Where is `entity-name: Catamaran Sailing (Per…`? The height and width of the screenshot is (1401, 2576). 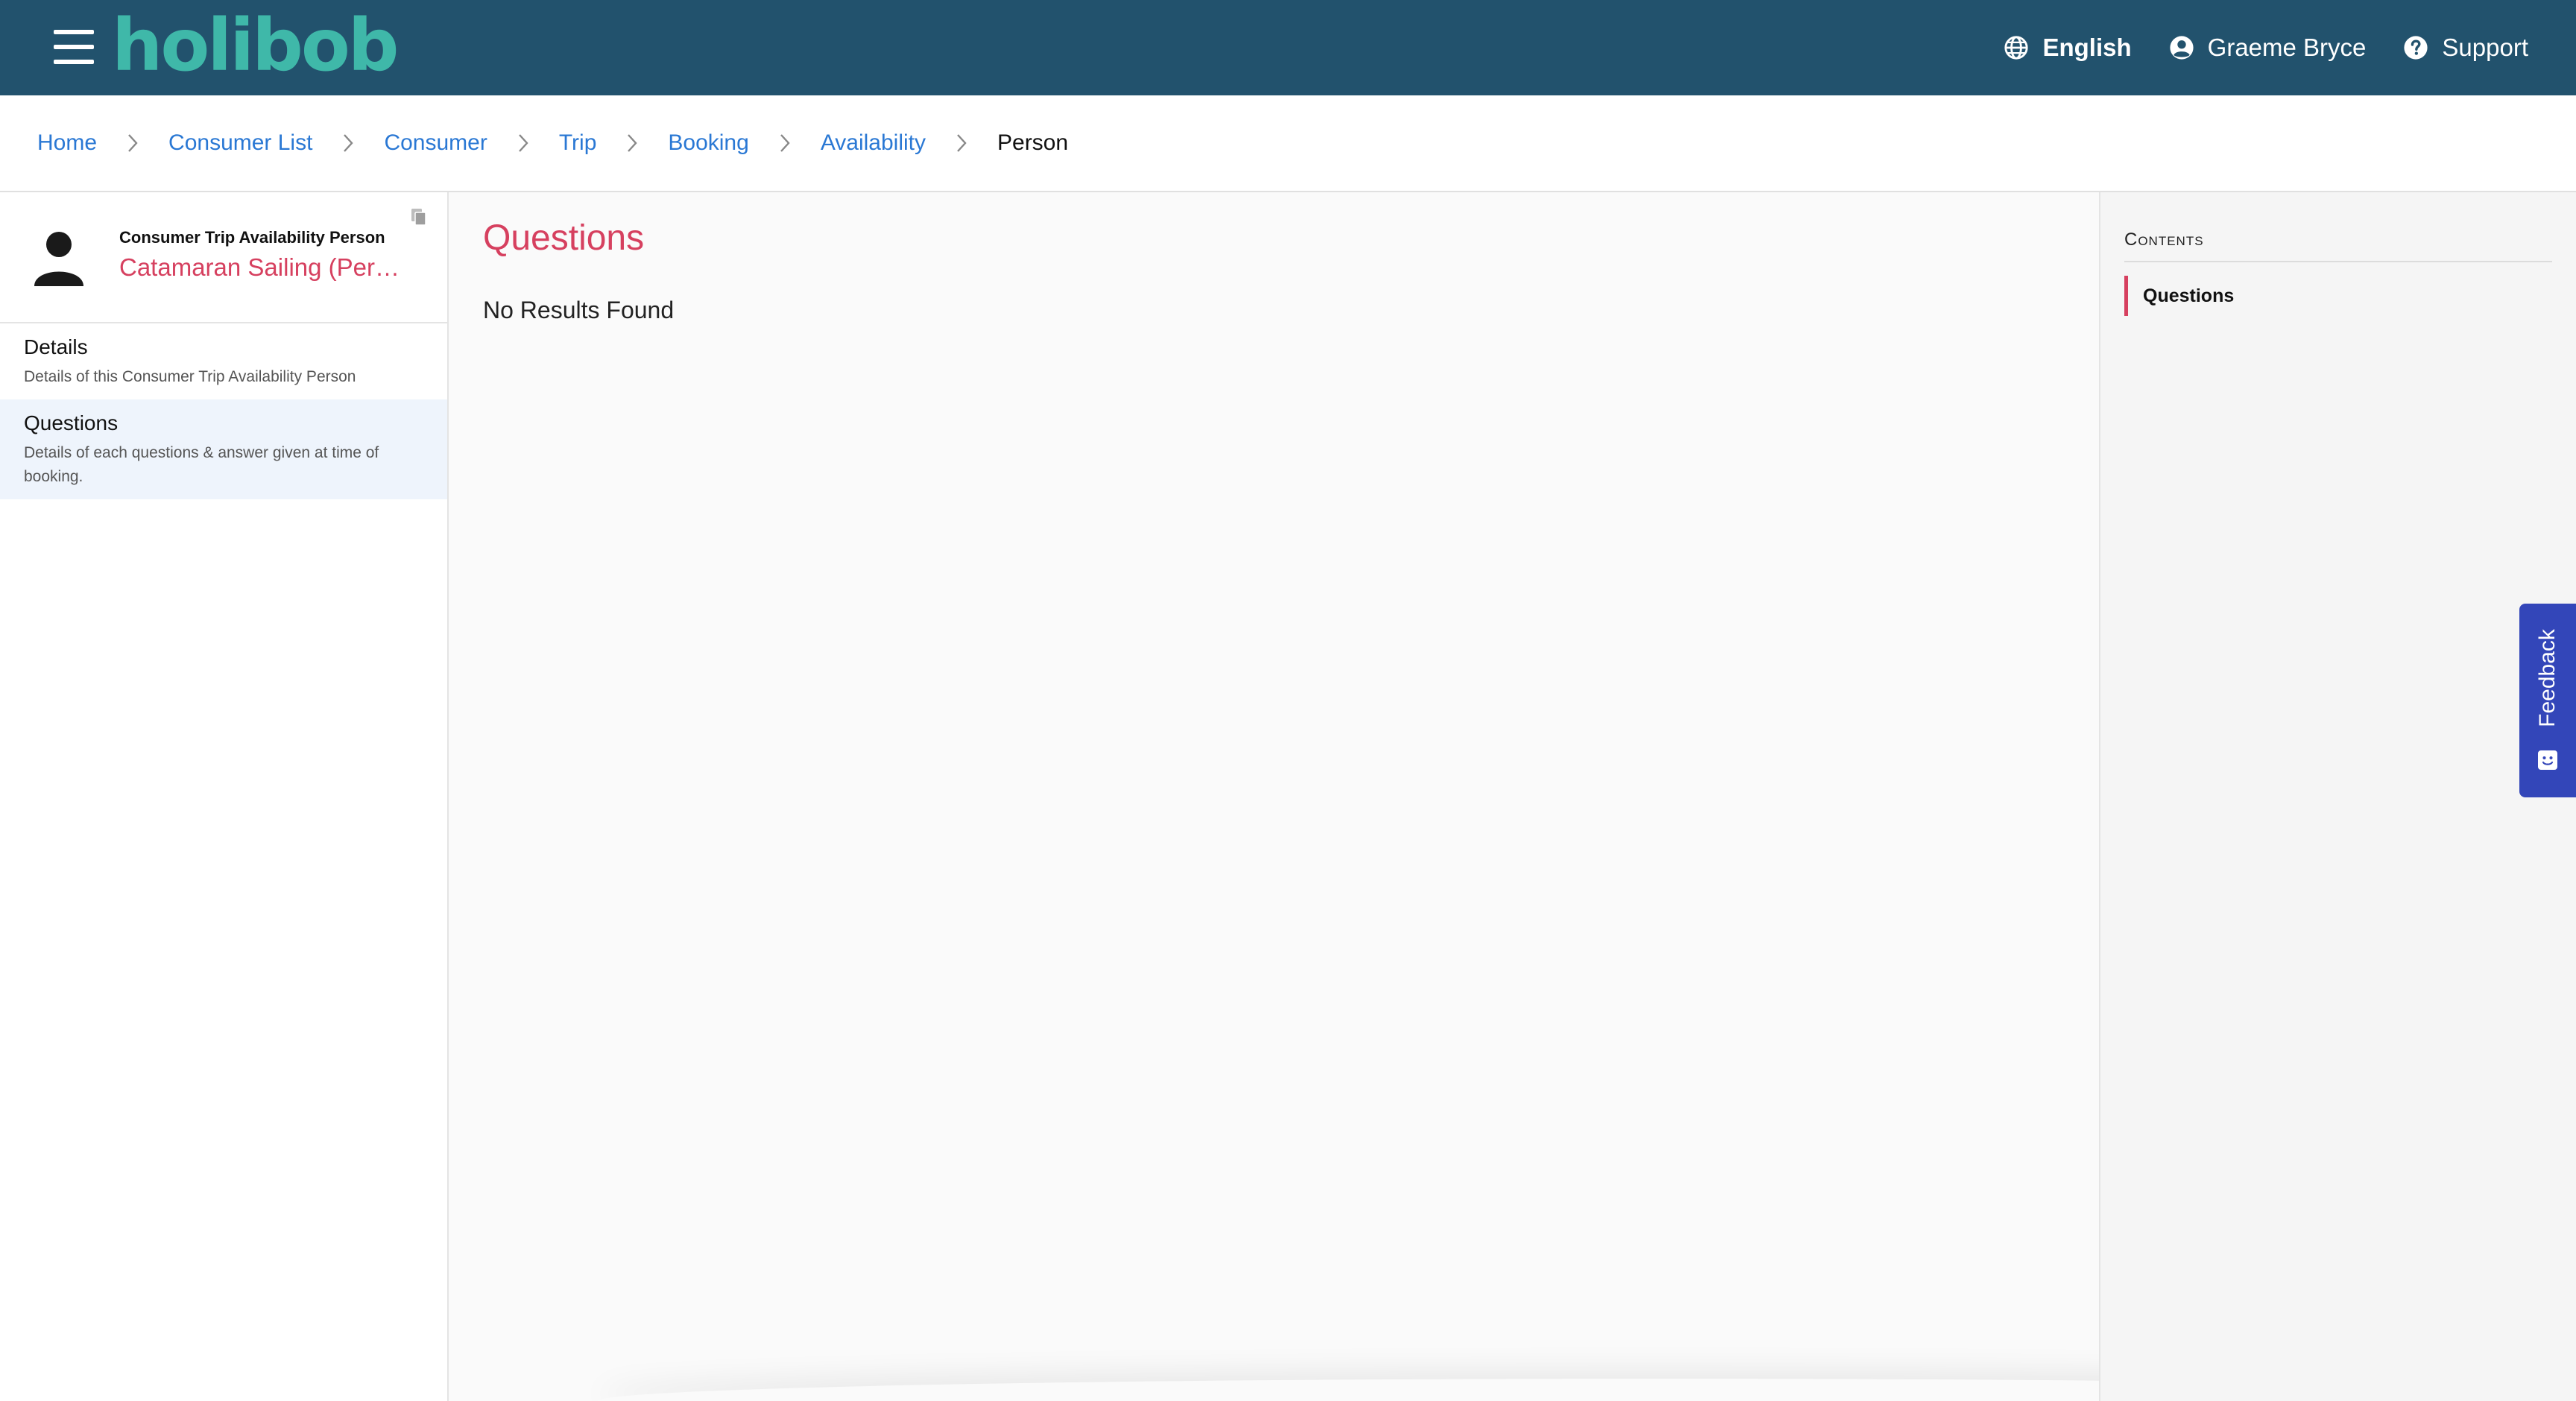 entity-name: Catamaran Sailing (Per… is located at coordinates (259, 267).